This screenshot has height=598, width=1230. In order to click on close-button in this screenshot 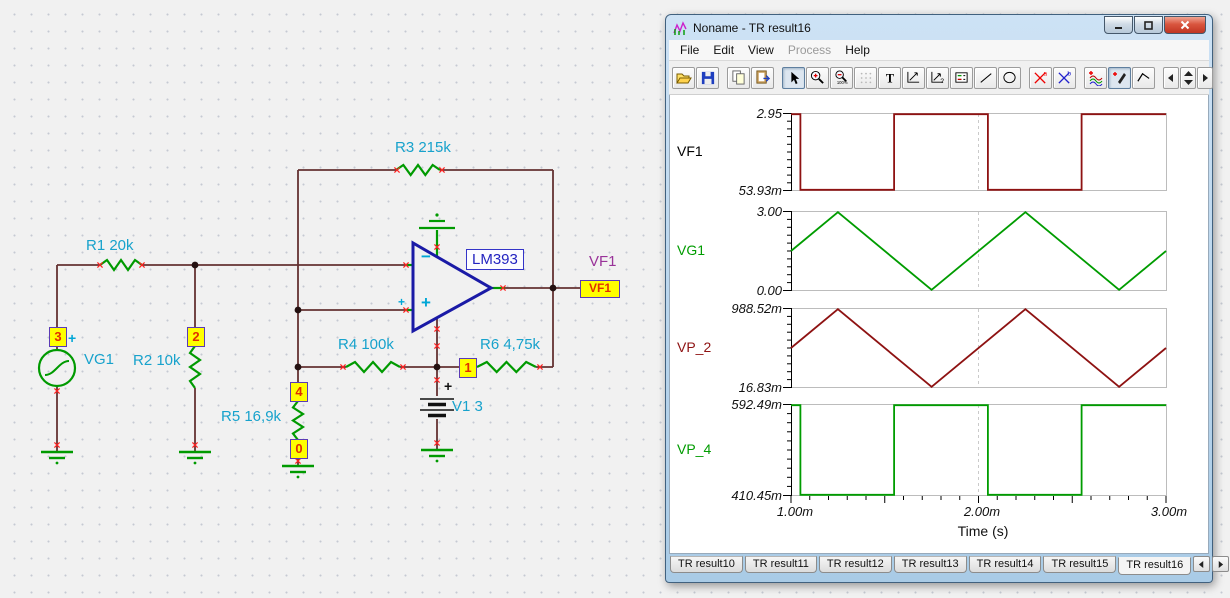, I will do `click(1185, 25)`.